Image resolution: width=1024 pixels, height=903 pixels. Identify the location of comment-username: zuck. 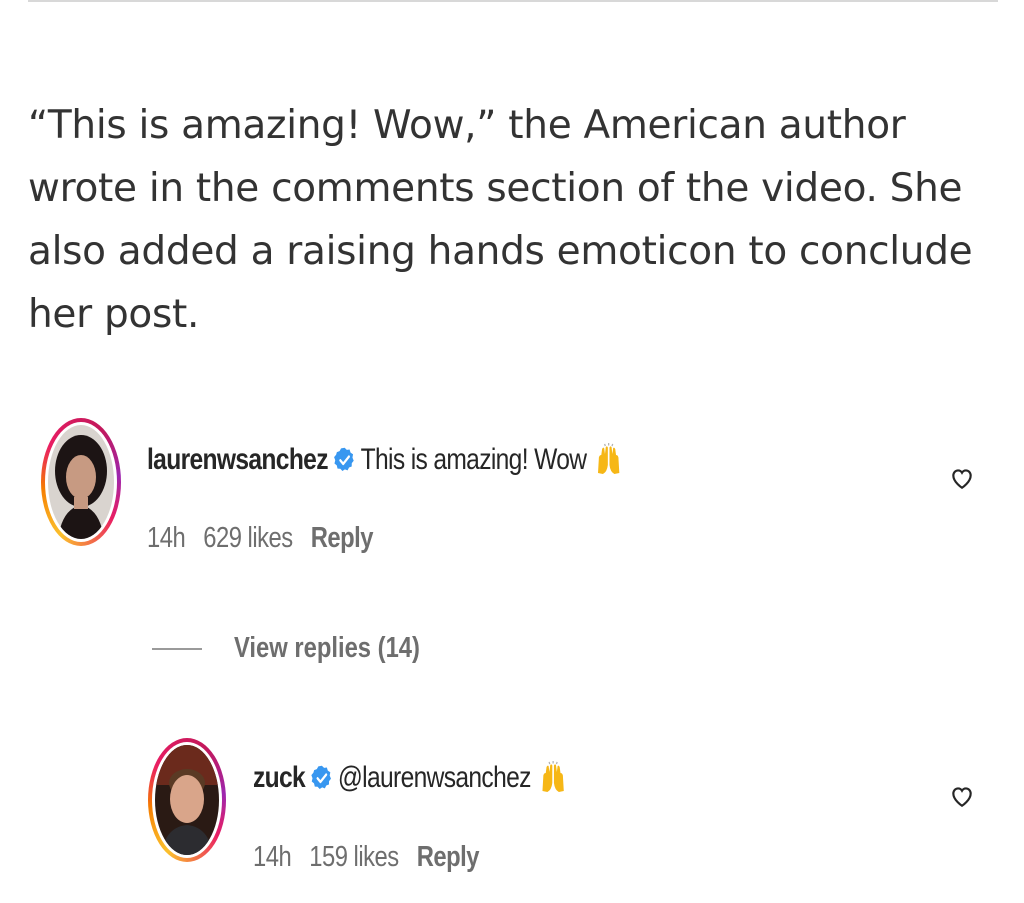
(279, 778).